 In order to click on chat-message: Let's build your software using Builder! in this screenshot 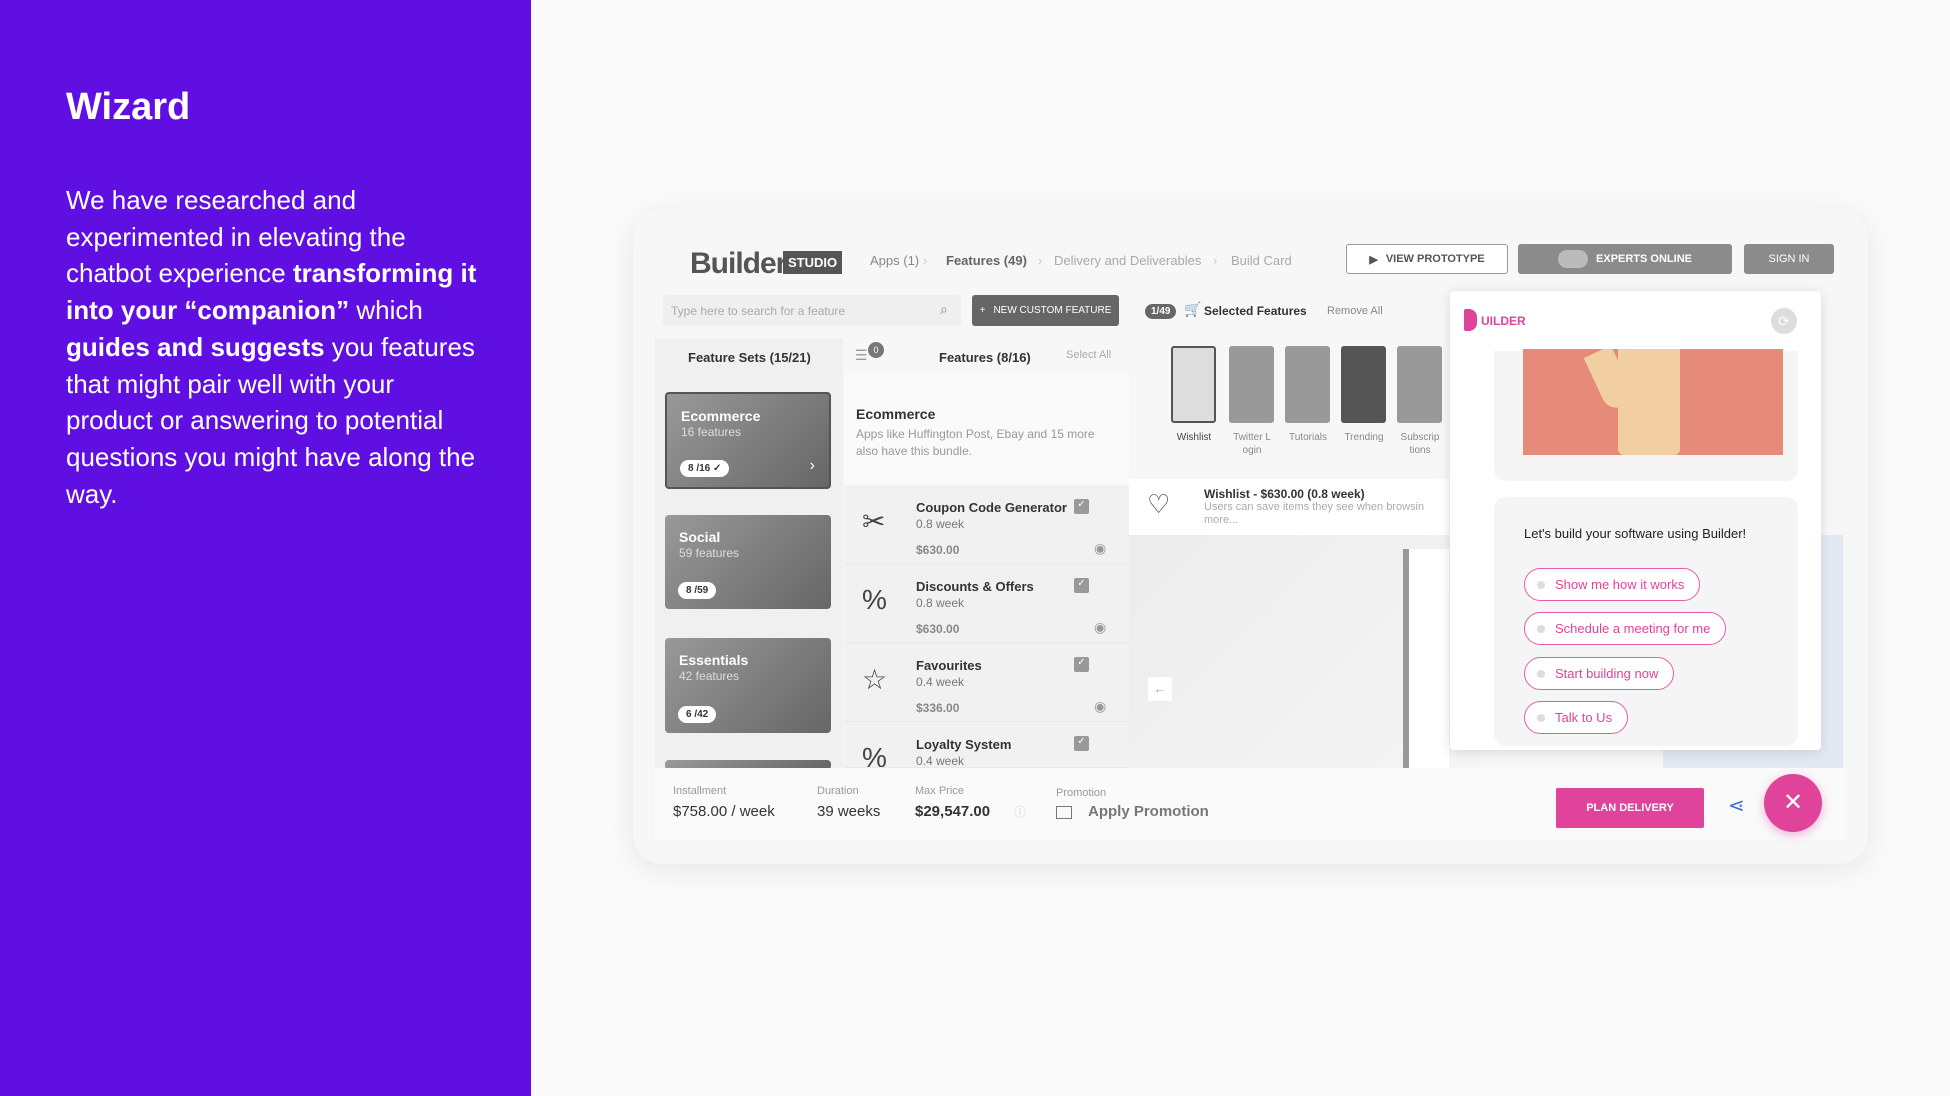, I will do `click(1635, 533)`.